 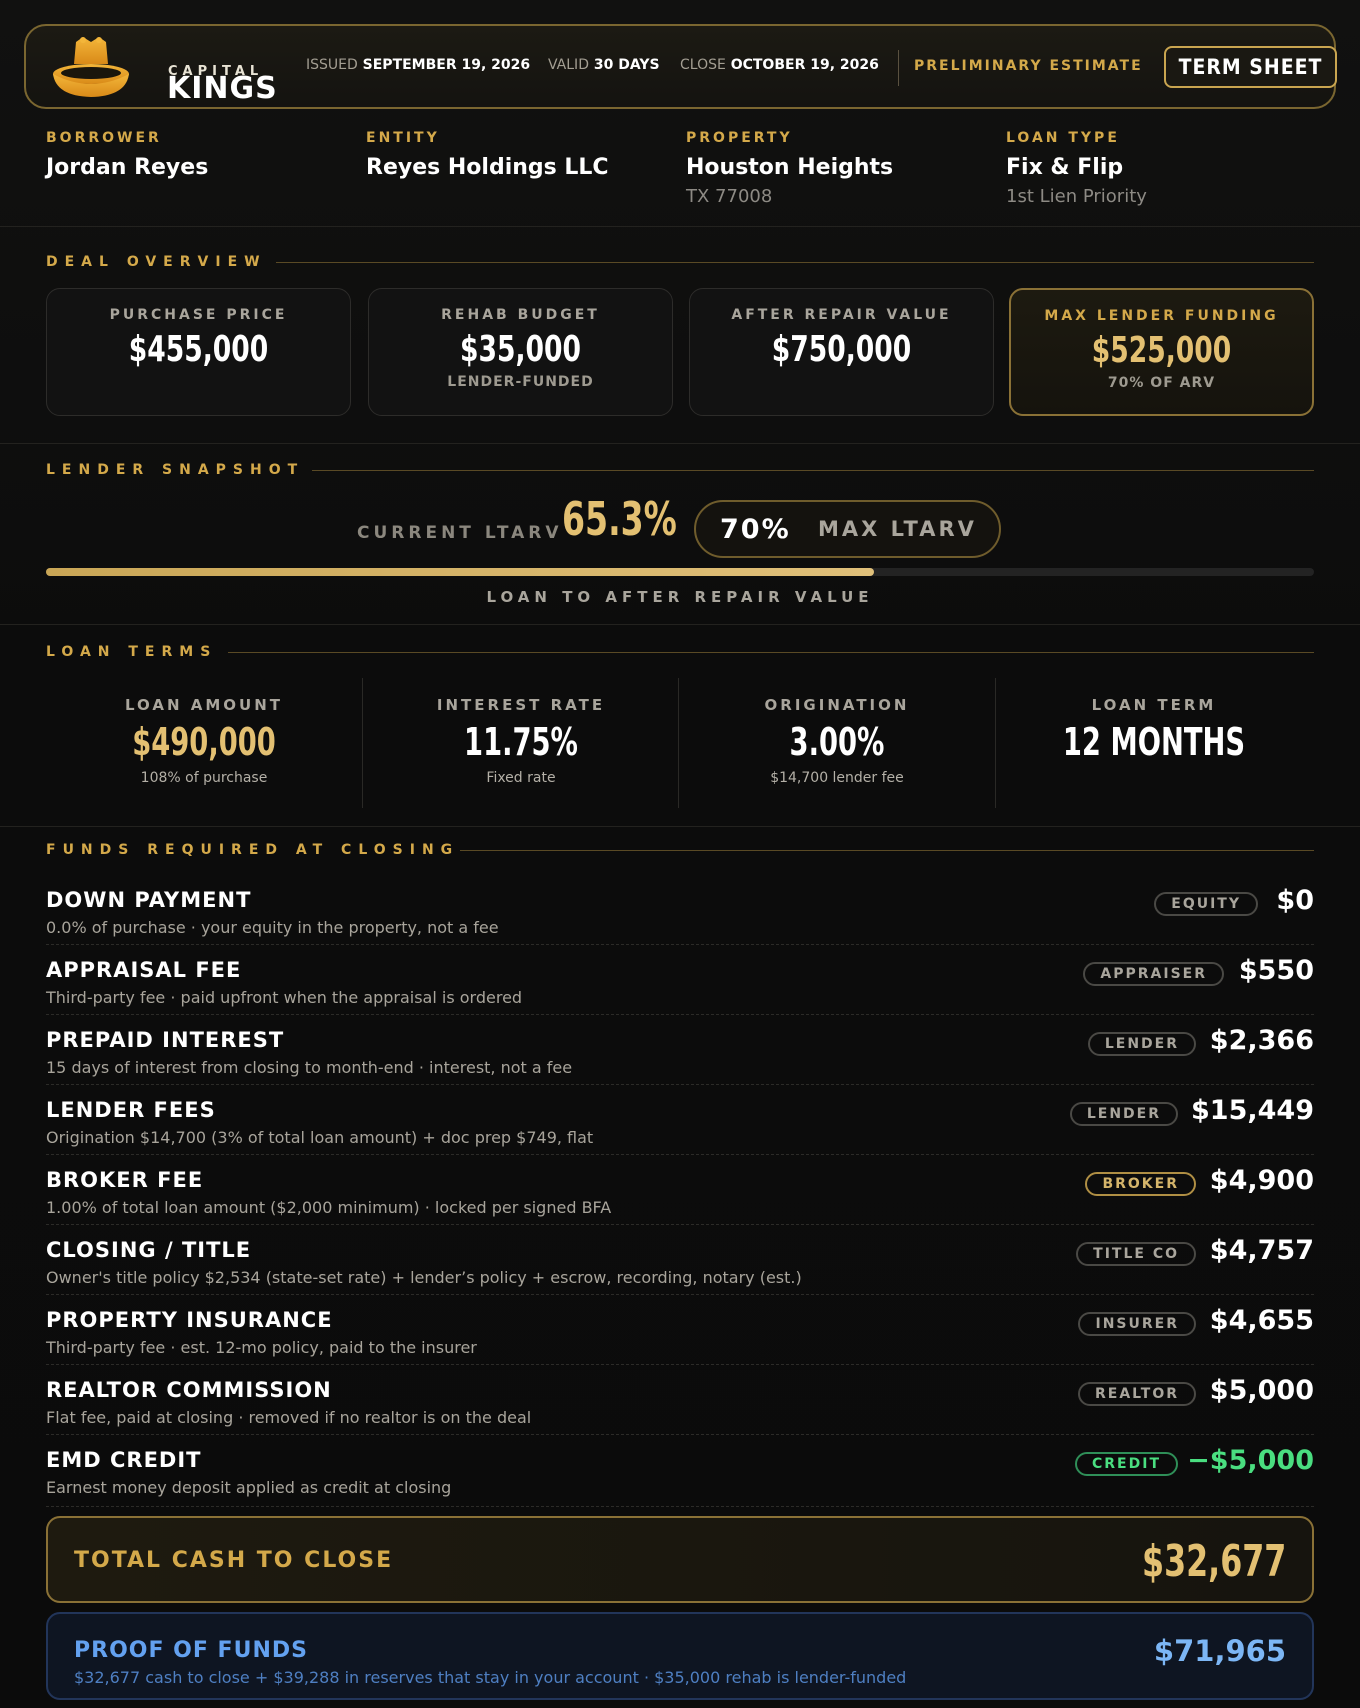 I want to click on fund-amount: $4,655, so click(x=1261, y=1320).